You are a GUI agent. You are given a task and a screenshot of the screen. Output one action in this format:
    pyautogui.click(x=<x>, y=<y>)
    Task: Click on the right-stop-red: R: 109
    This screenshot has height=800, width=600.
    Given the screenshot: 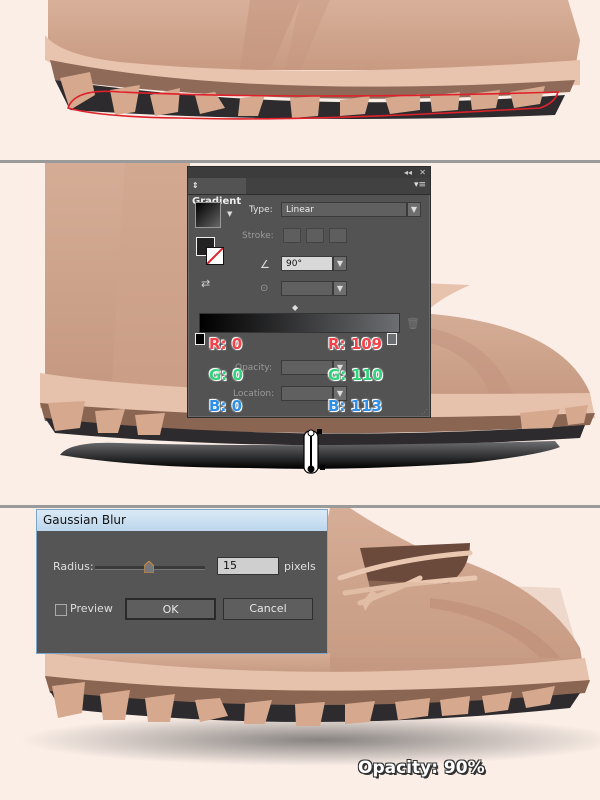 What is the action you would take?
    pyautogui.click(x=355, y=344)
    